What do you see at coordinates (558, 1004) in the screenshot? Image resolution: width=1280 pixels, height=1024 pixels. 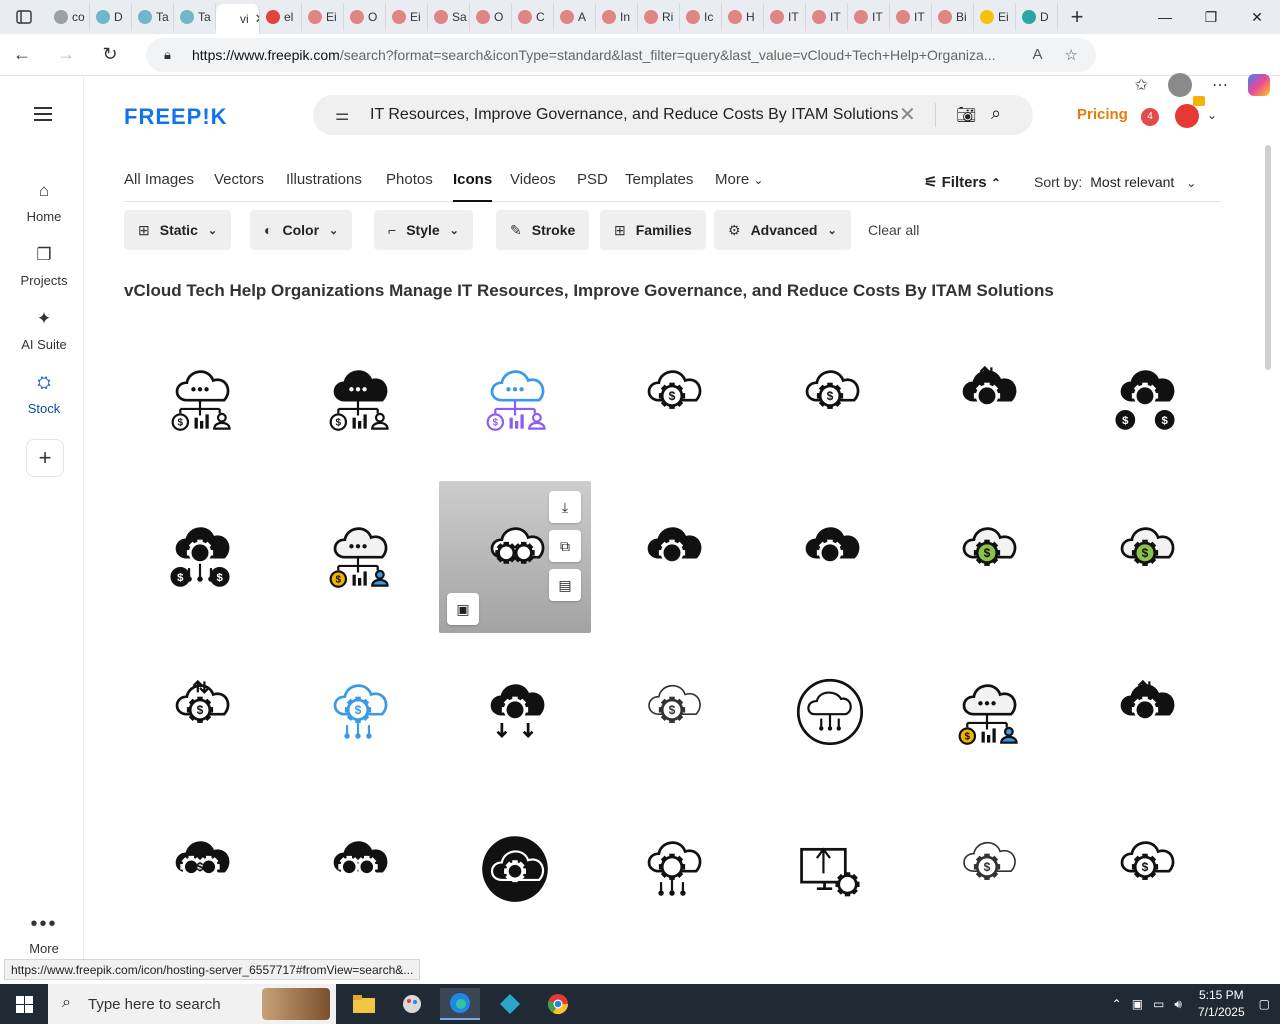 I see `chrome-app` at bounding box center [558, 1004].